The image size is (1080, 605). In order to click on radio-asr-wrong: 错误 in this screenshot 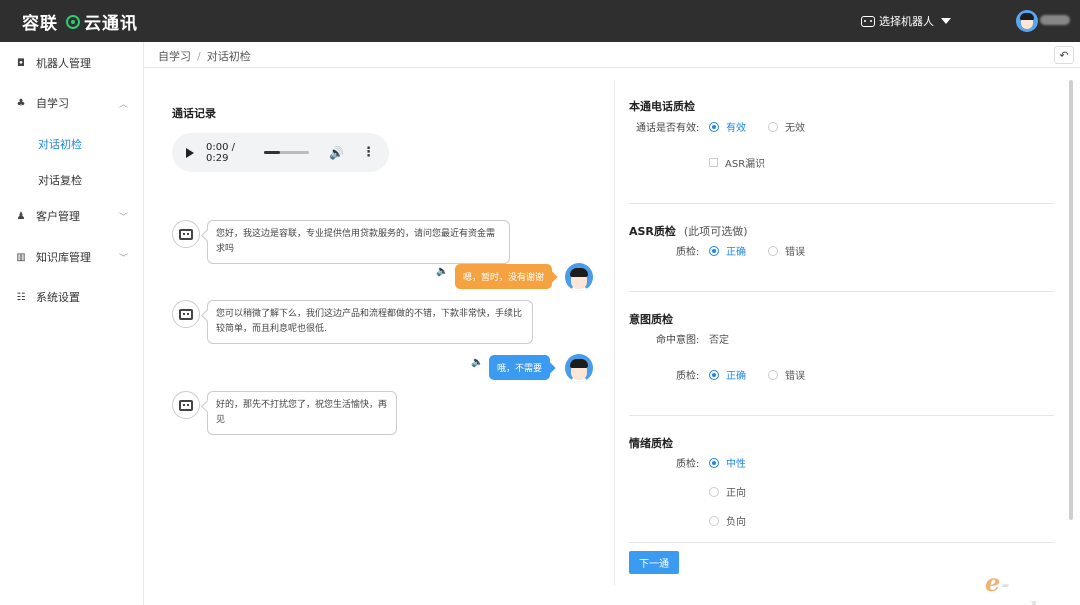, I will do `click(786, 250)`.